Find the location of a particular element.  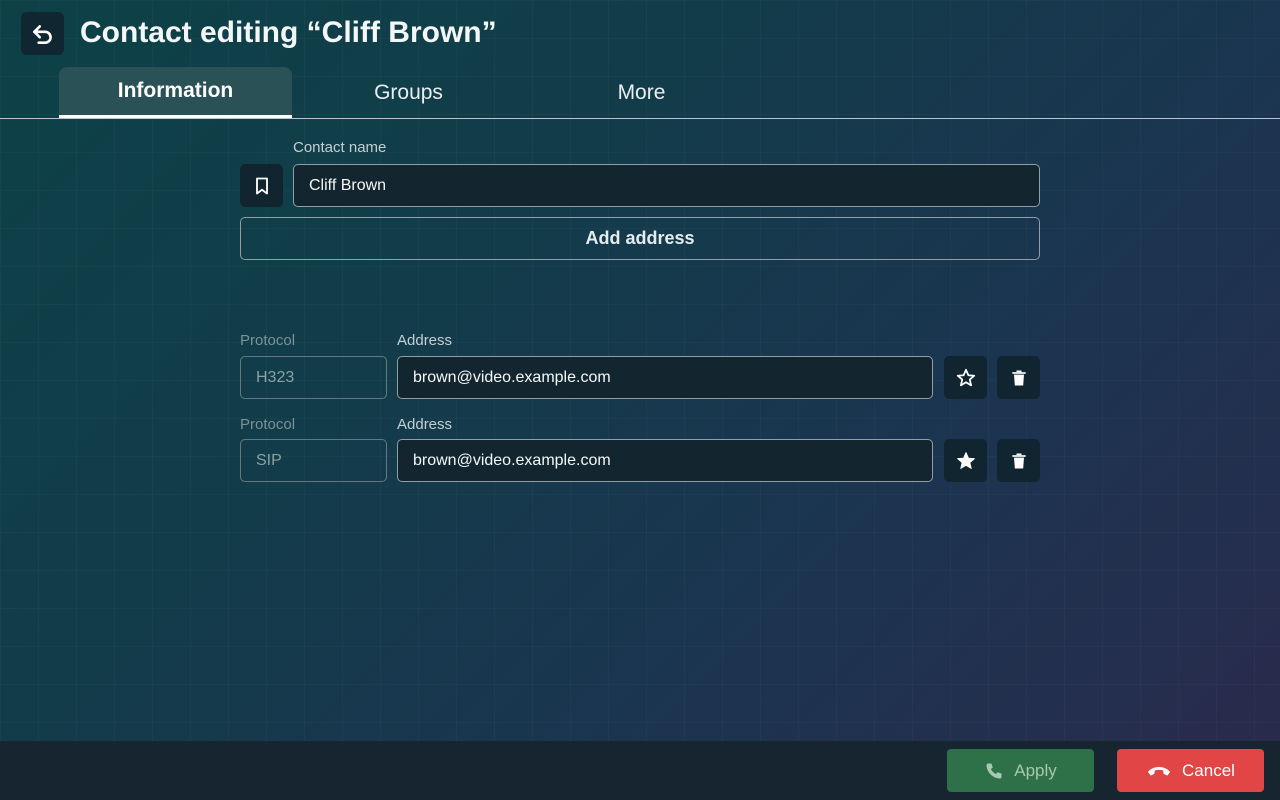

protocol-field: SIP is located at coordinates (313, 460).